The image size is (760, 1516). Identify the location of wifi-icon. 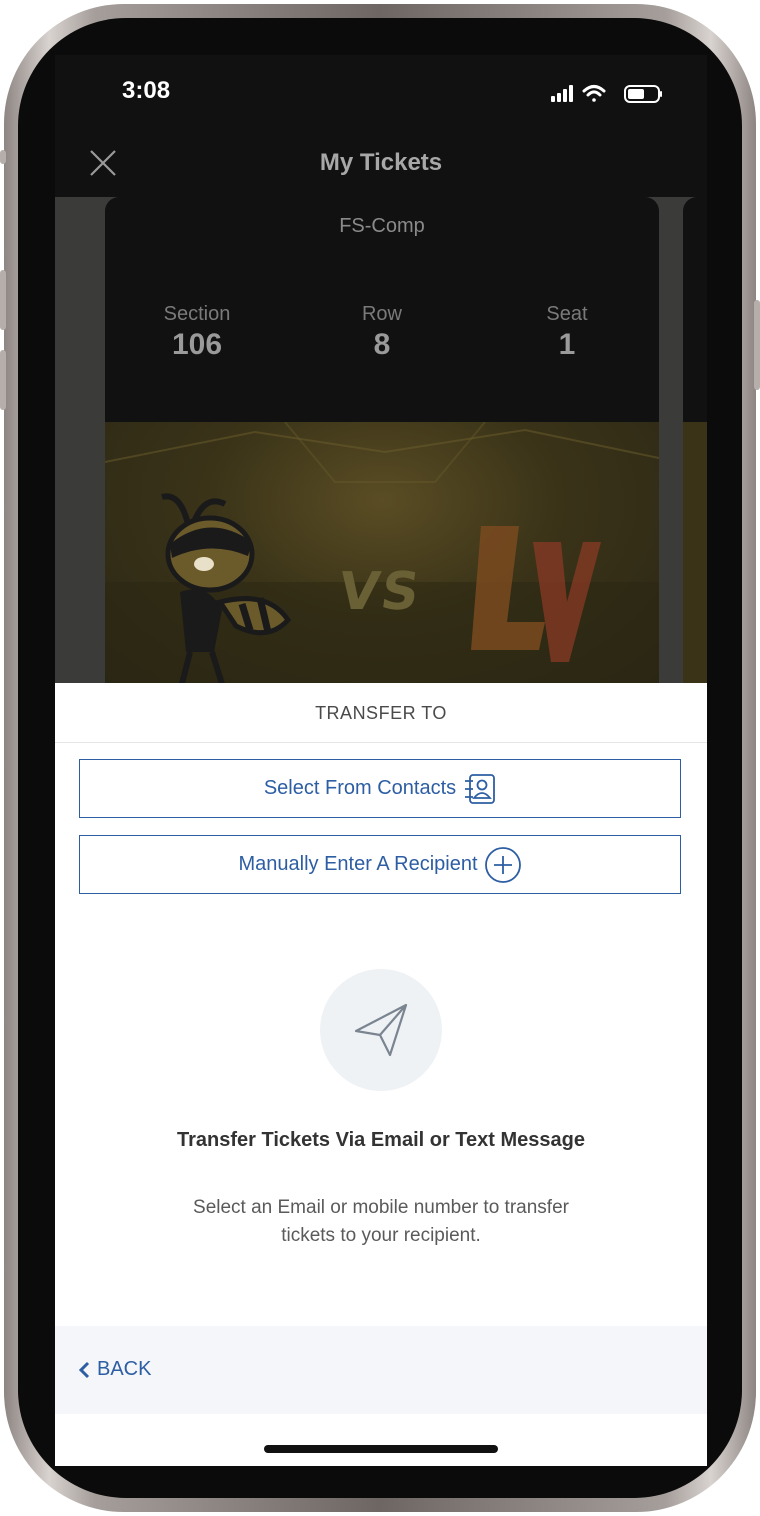
(594, 93).